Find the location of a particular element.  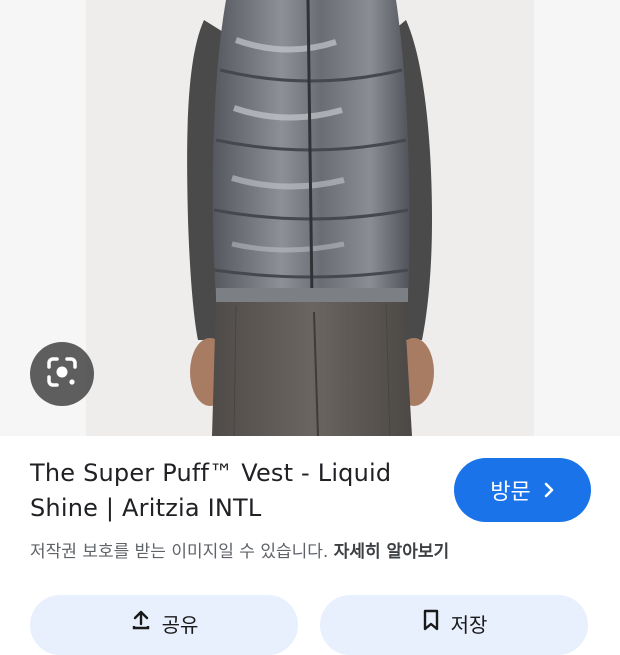

share-icon is located at coordinates (141, 622).